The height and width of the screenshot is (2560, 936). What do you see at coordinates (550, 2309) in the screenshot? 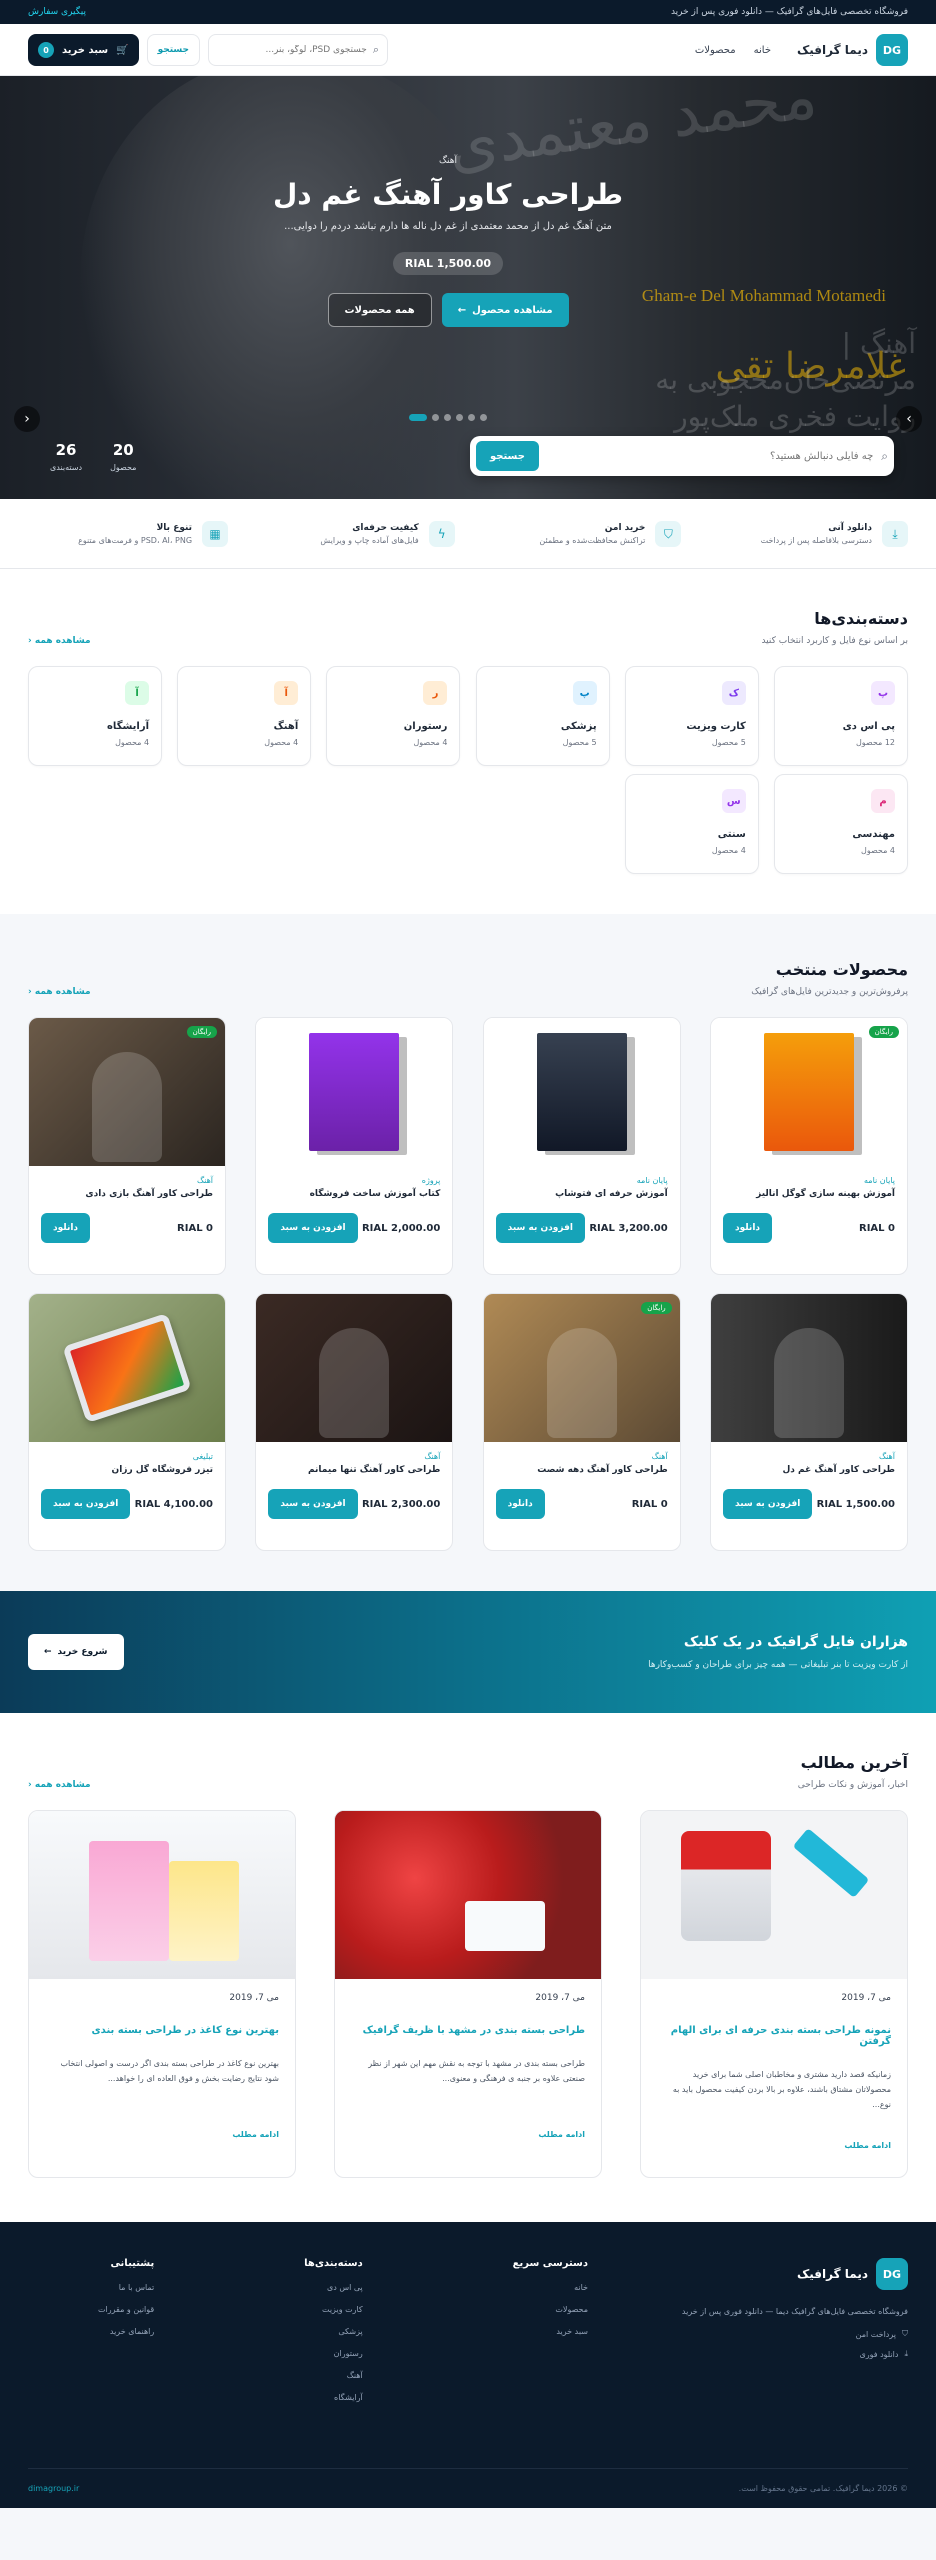
I see `footer-link: محصولات` at bounding box center [550, 2309].